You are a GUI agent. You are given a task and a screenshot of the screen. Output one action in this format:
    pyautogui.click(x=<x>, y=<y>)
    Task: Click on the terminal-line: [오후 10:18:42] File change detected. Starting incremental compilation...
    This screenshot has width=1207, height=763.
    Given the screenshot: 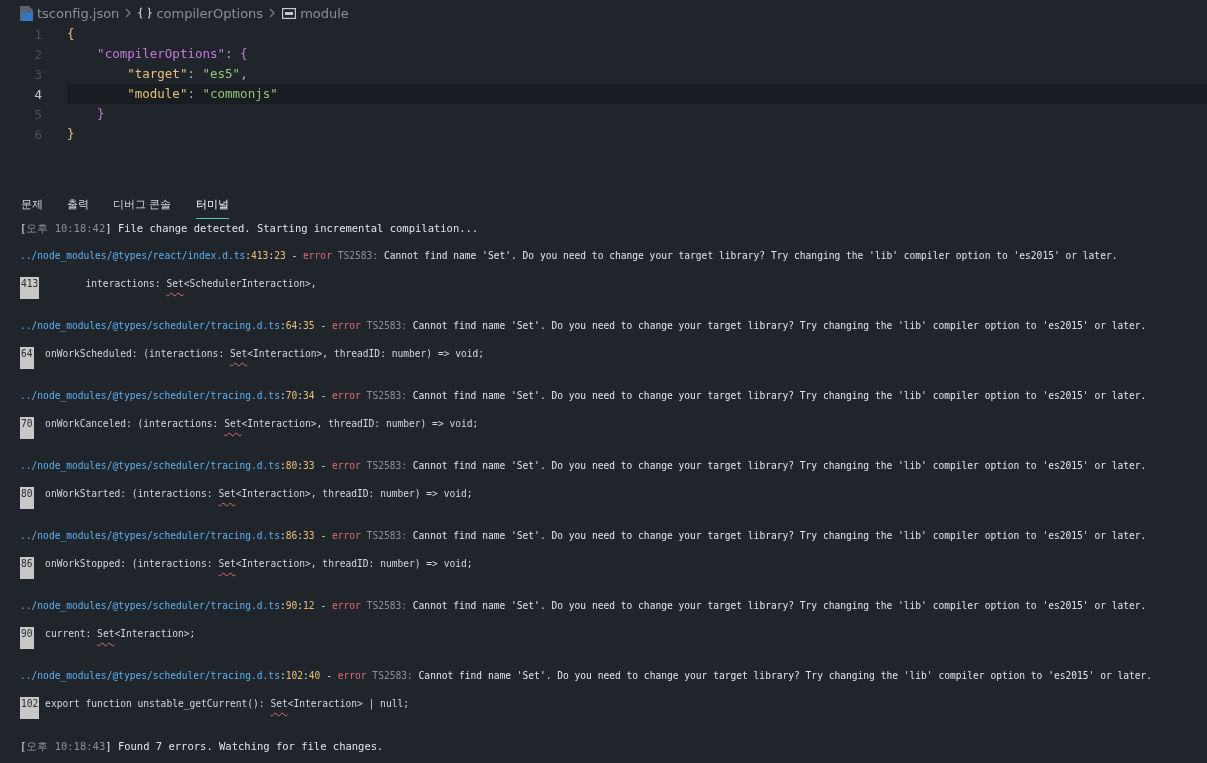 What is the action you would take?
    pyautogui.click(x=250, y=228)
    